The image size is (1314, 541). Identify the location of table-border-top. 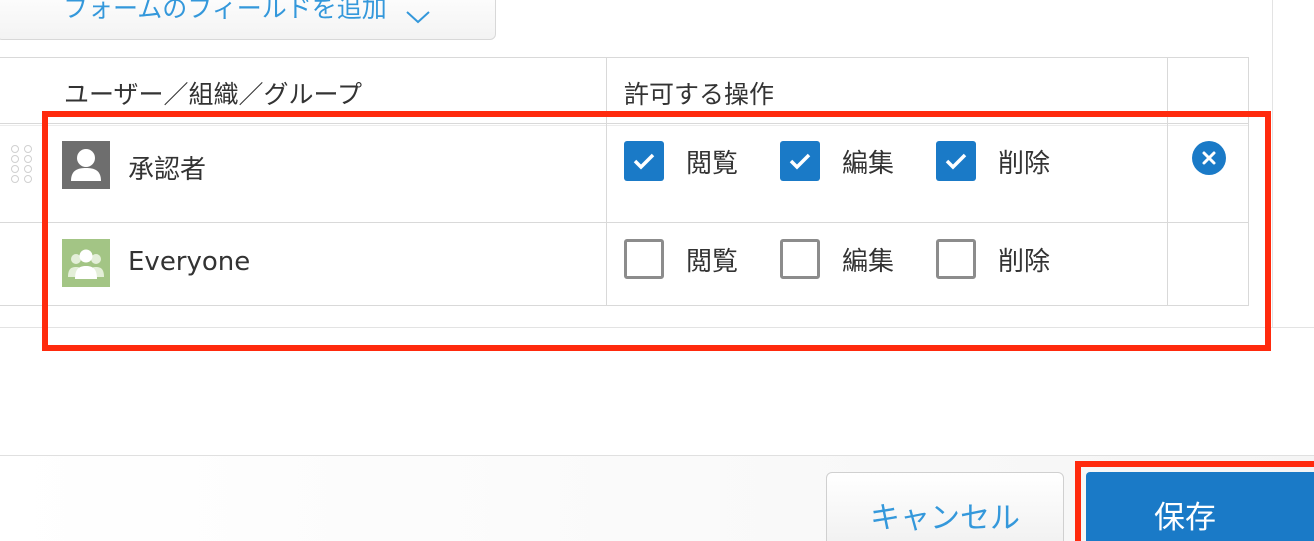
(624, 57).